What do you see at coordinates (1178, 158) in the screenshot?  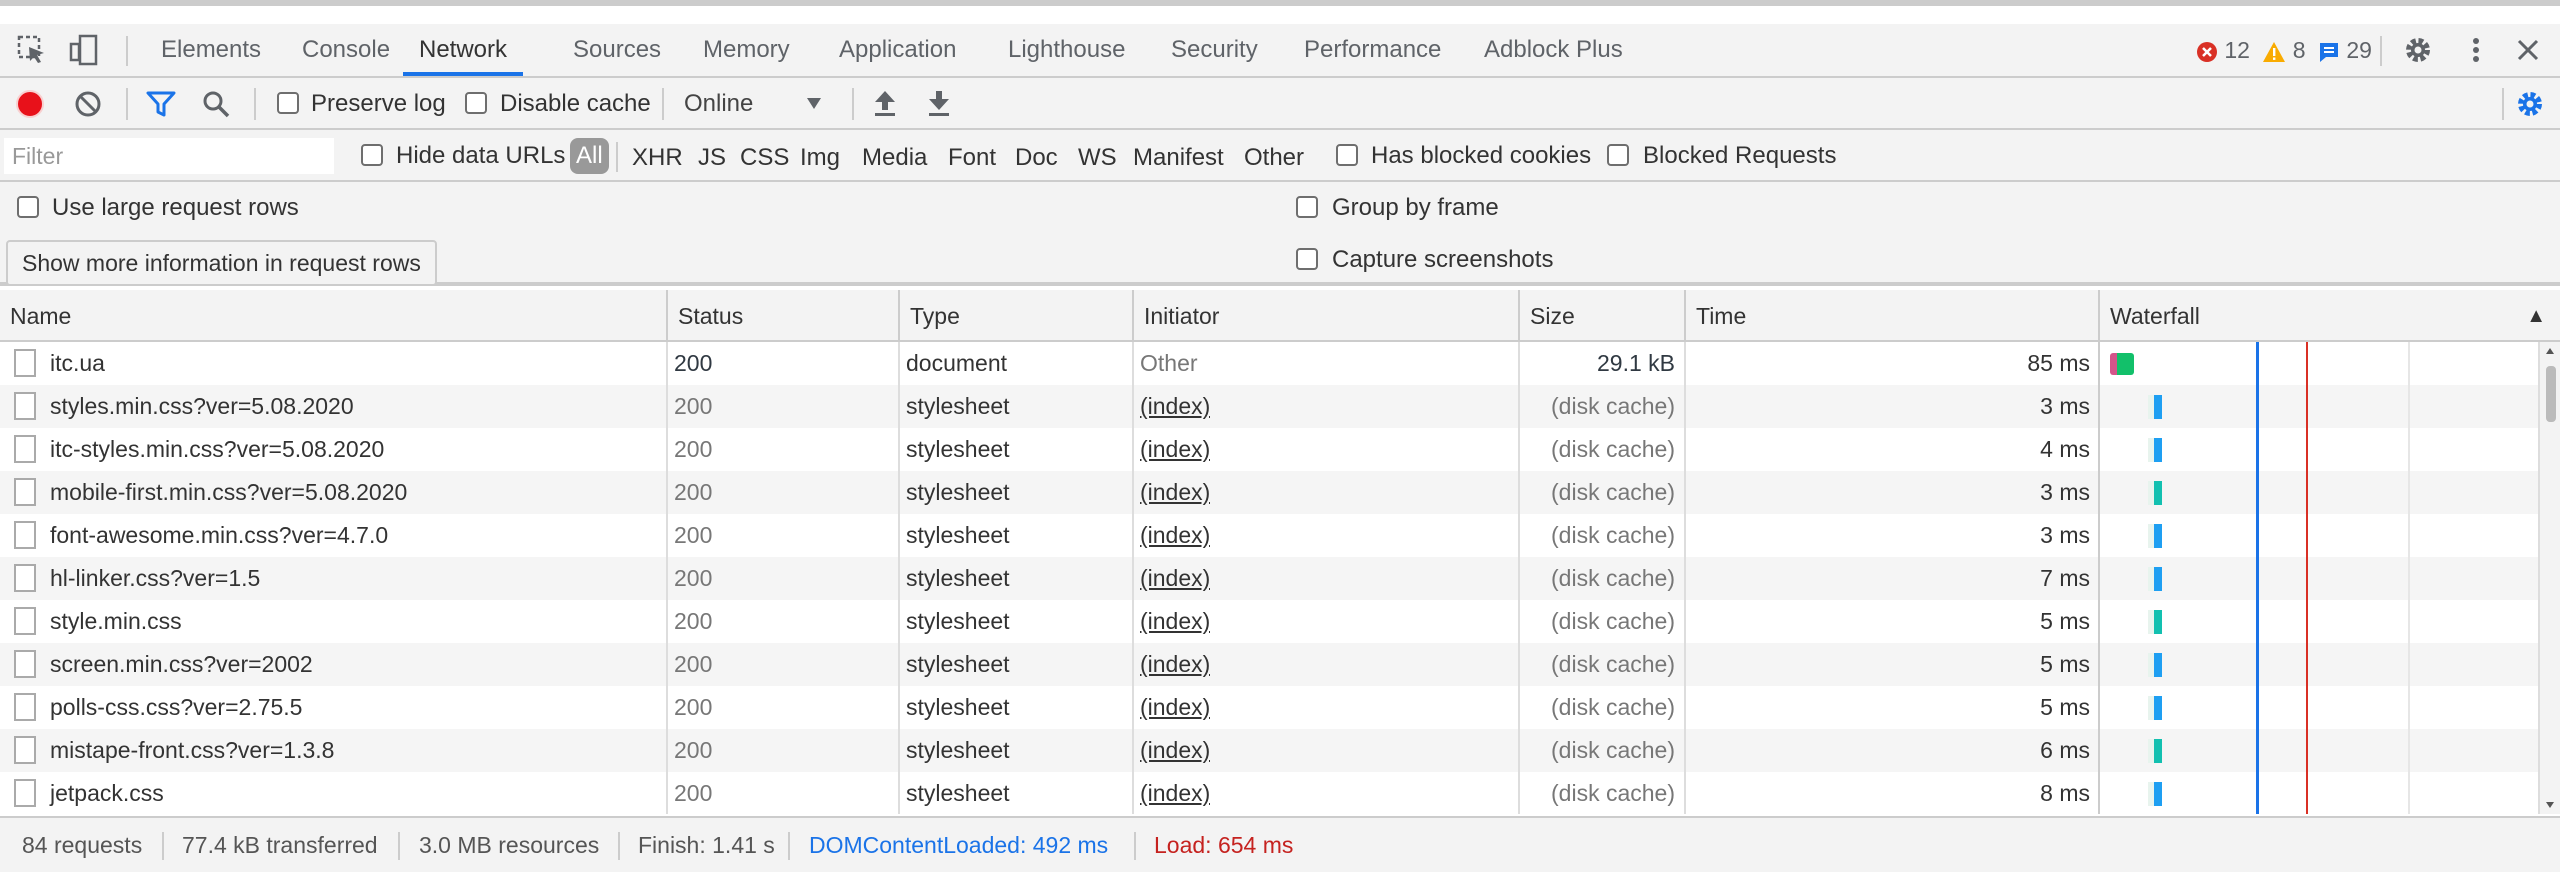 I see `filter-type-manifest: Manifest` at bounding box center [1178, 158].